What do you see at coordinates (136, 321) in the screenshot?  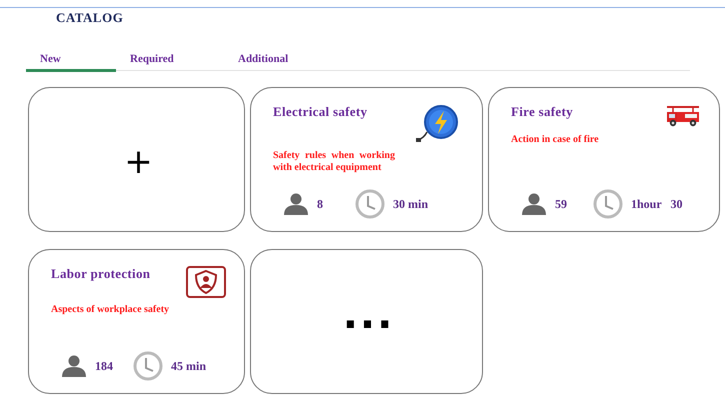 I see `course-card: Labor protection Aspects of workplace safety 184 45 min` at bounding box center [136, 321].